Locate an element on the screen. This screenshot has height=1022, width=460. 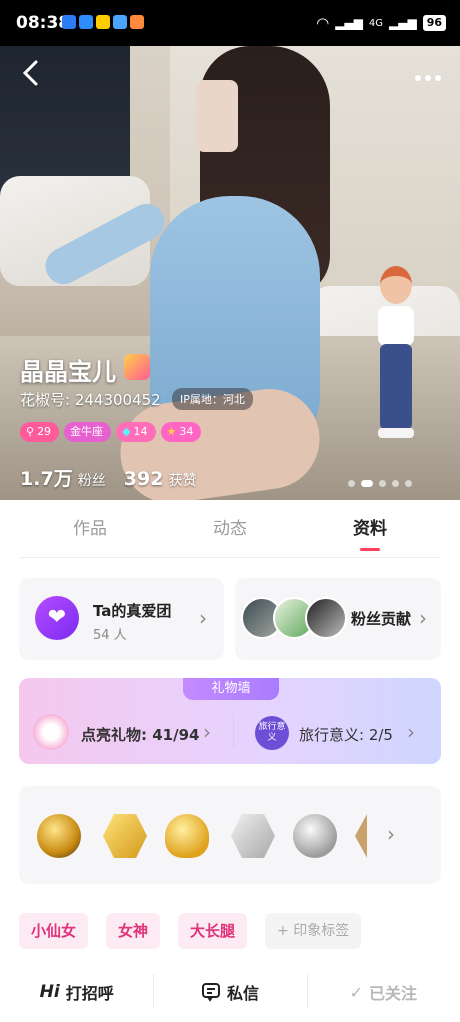
fan-club-card: ❤ Ta的真爱团 54 人 › is located at coordinates (121, 619).